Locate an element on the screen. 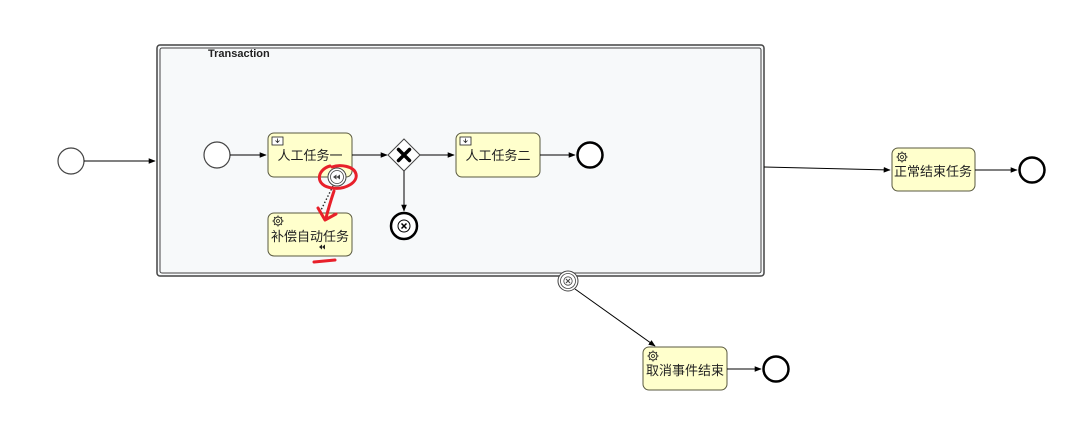  user-task-1-label: 人工任务一 is located at coordinates (309, 156).